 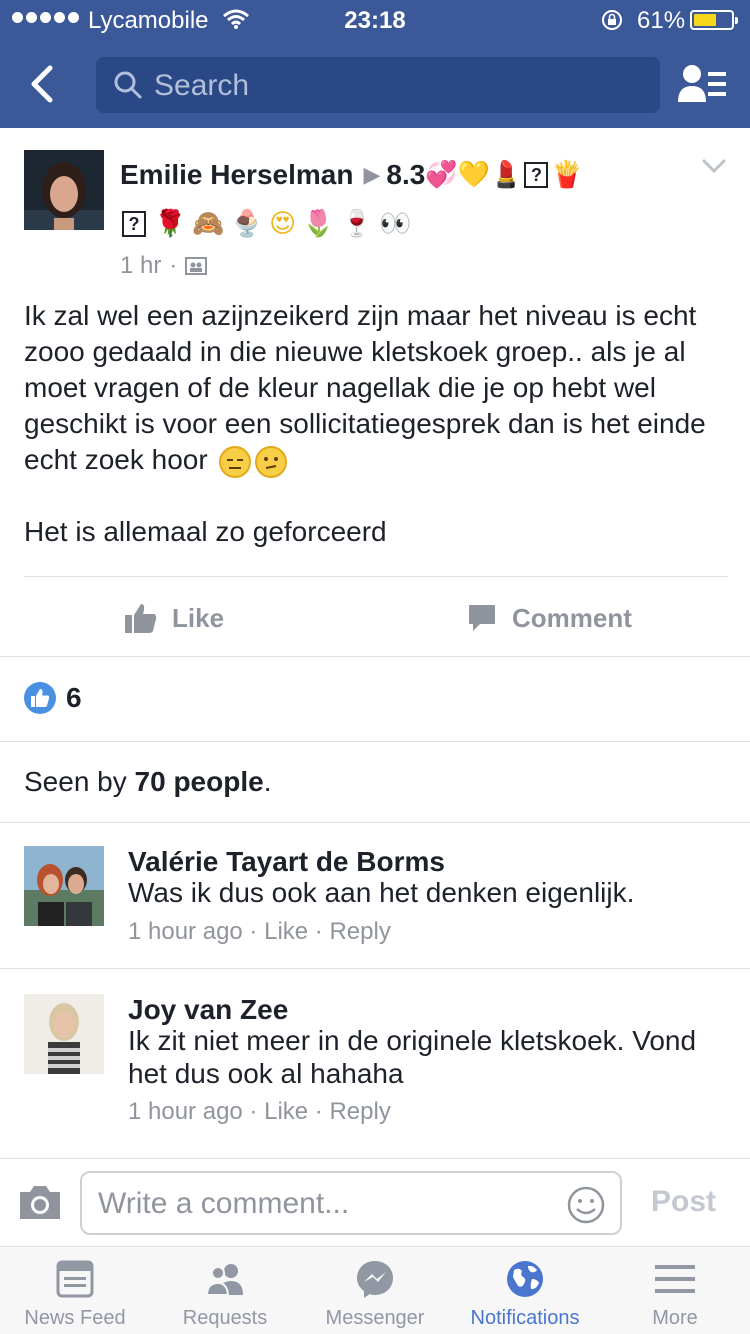 I want to click on tab-messenger: Messenger, so click(x=375, y=1290).